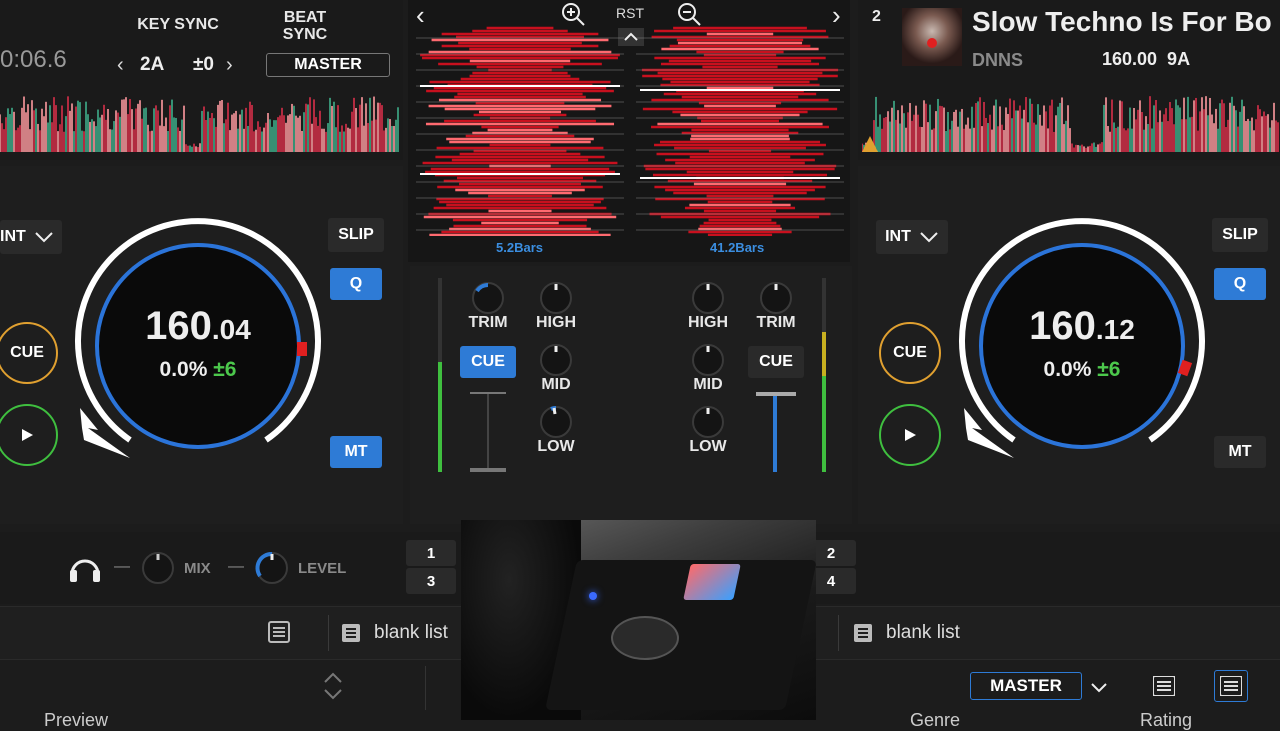 The image size is (1280, 731). Describe the element at coordinates (1109, 369) in the screenshot. I see `deck2-pitch-range: ±6` at that location.